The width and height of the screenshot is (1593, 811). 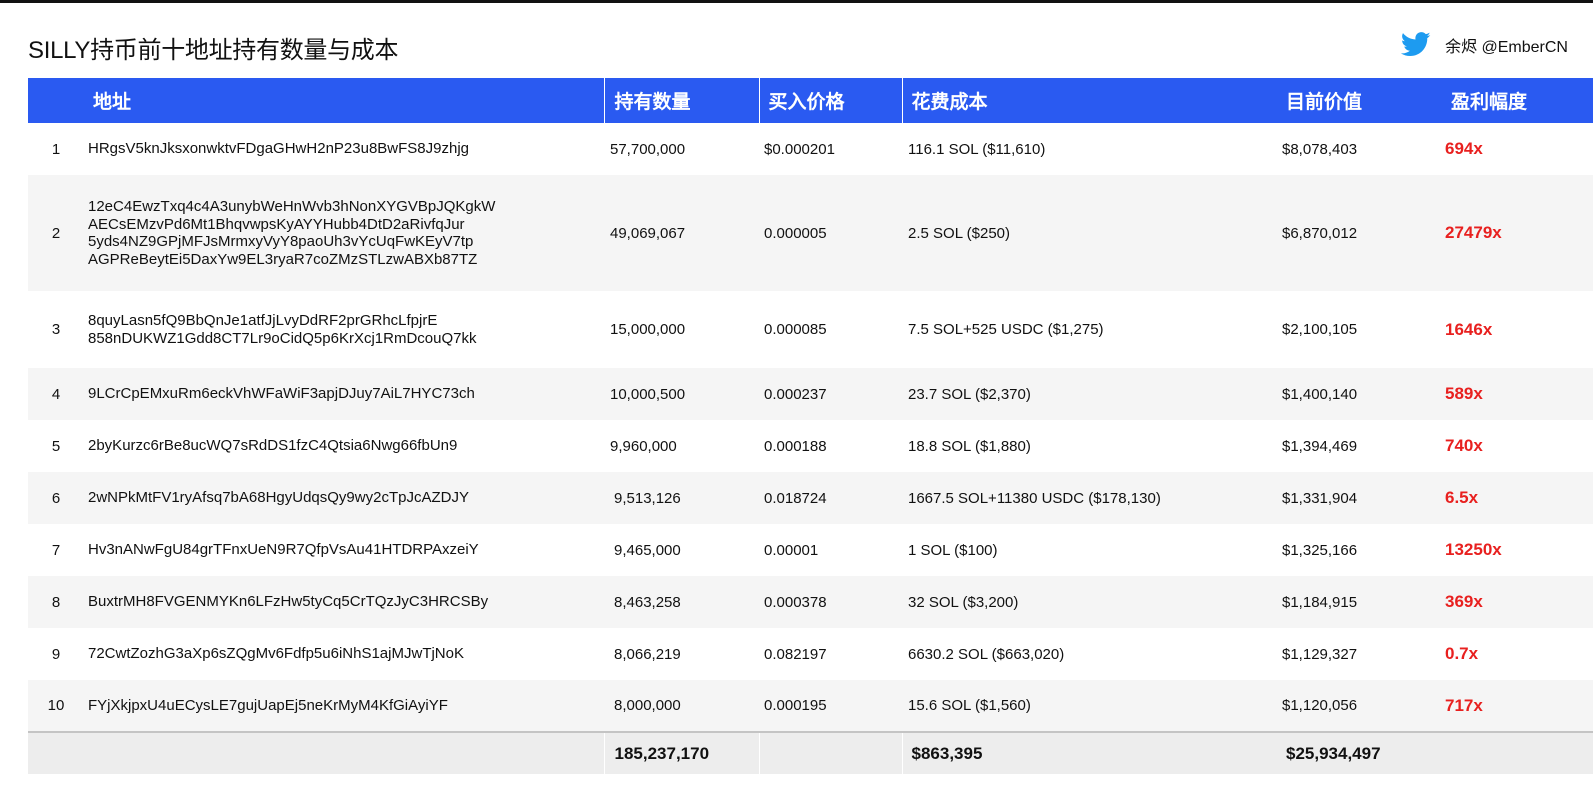 What do you see at coordinates (795, 654) in the screenshot?
I see `buy-price-cell: 0.082197` at bounding box center [795, 654].